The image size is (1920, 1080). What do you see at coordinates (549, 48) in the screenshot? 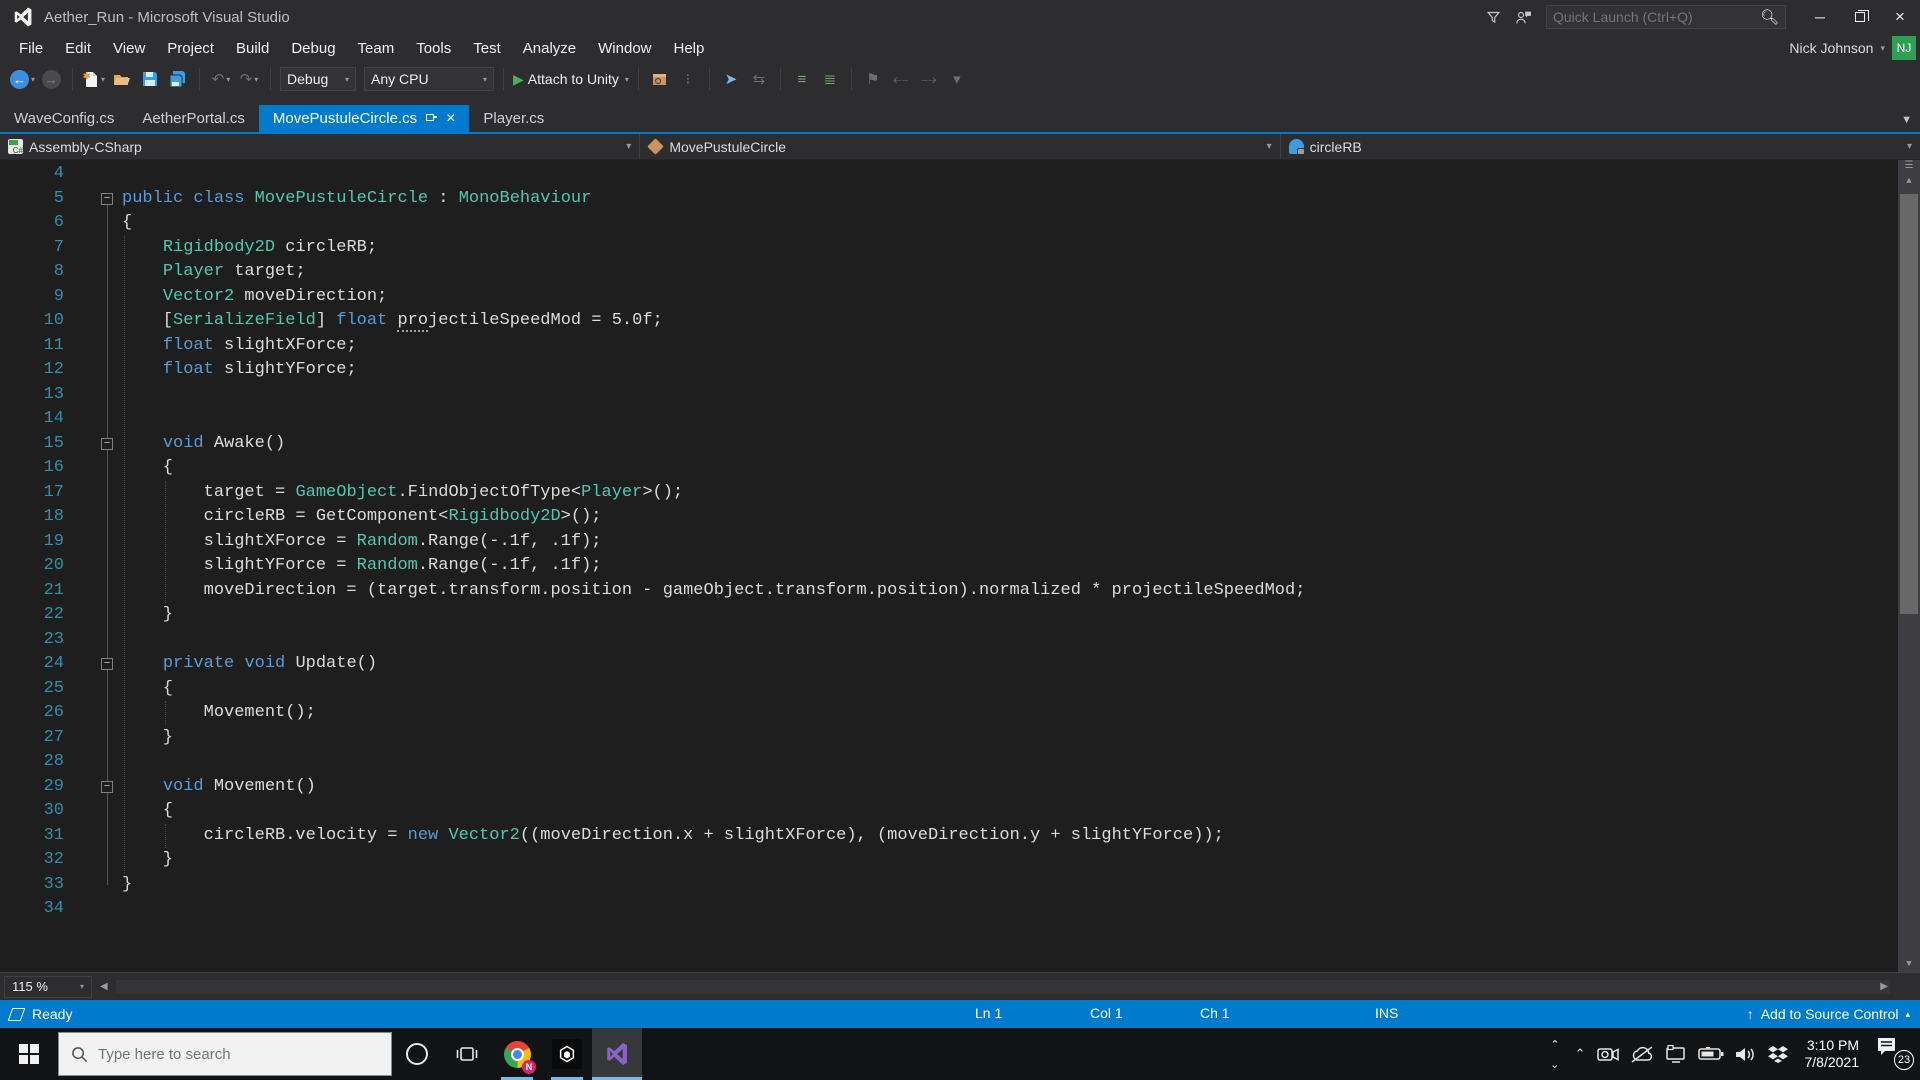
I see `menu-analyze: Analyze` at bounding box center [549, 48].